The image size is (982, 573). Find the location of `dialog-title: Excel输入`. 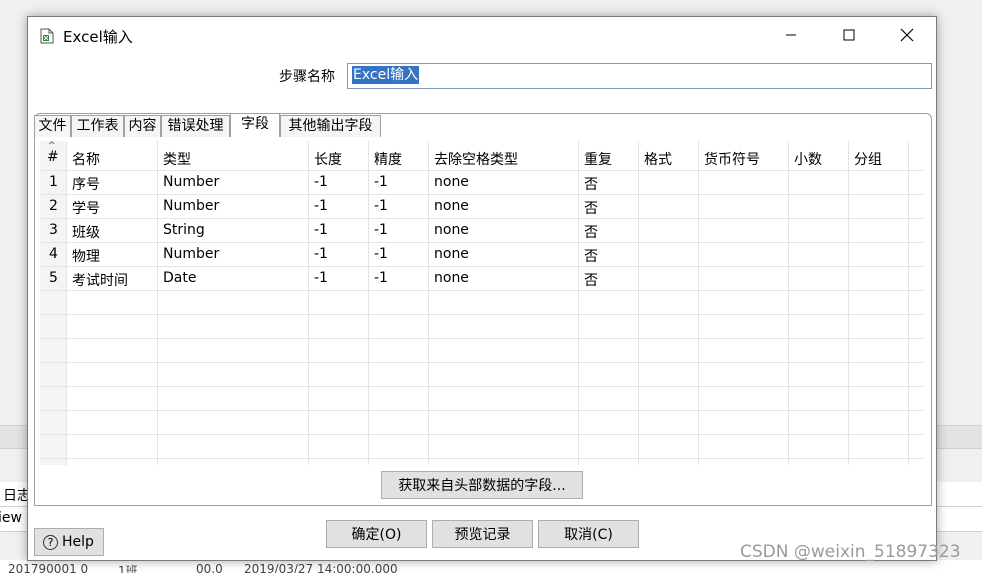

dialog-title: Excel输入 is located at coordinates (98, 37).